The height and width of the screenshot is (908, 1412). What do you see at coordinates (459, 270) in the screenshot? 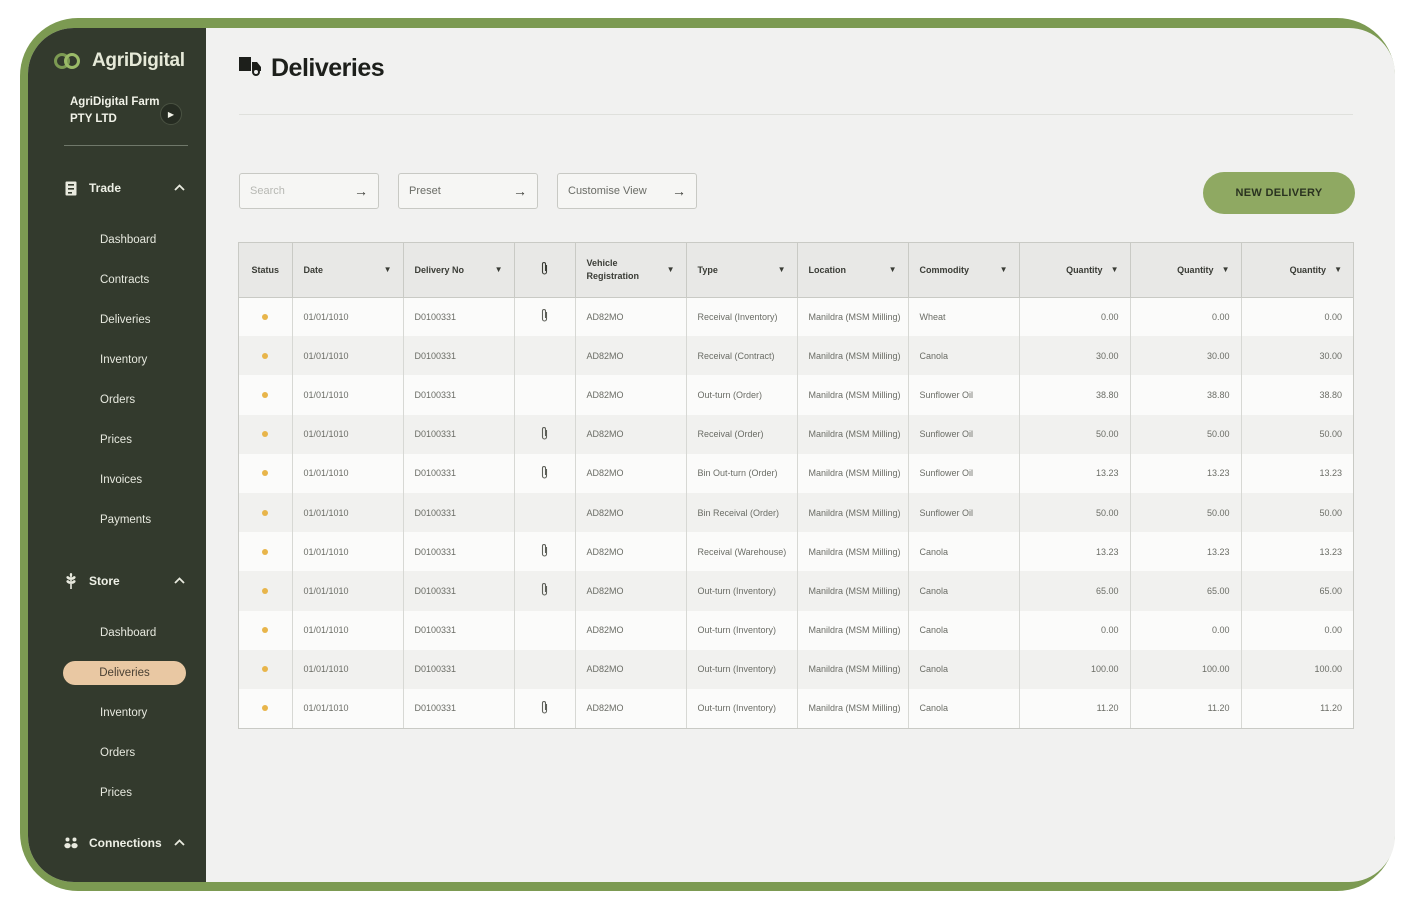
I see `column-header-delivery-no: Delivery No ▼` at bounding box center [459, 270].